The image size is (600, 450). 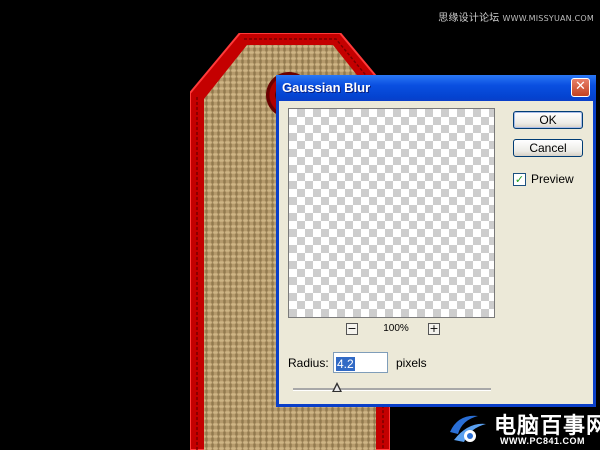 I want to click on radius-input: 4.2, so click(x=360, y=362).